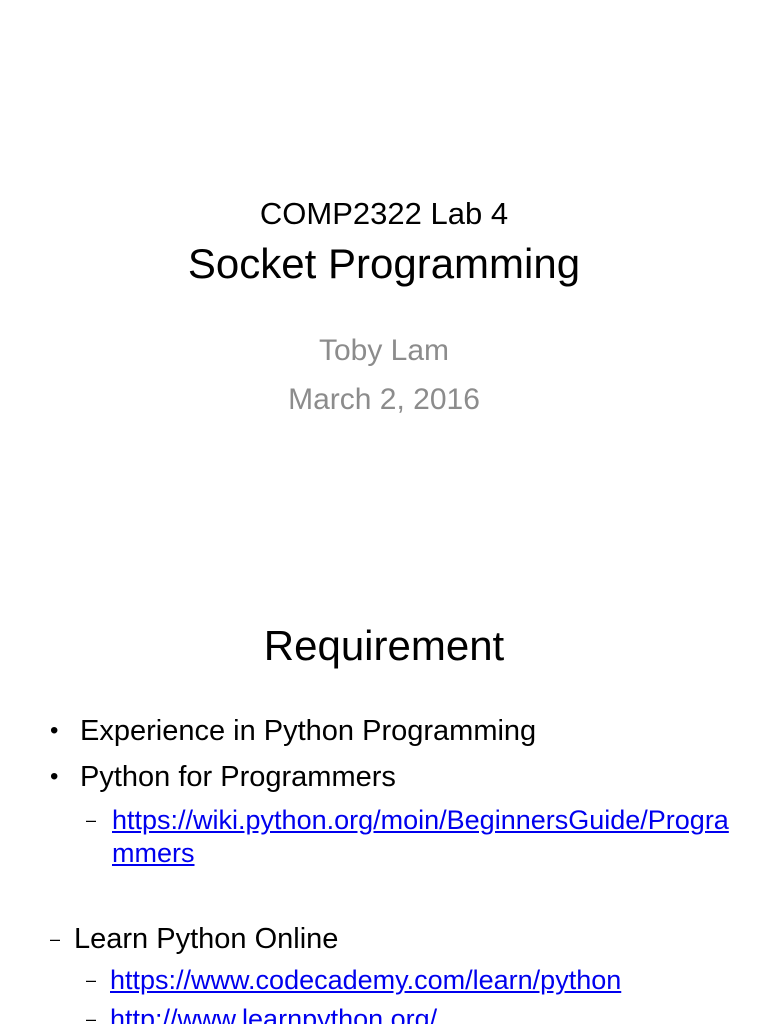 This screenshot has height=1024, width=768. I want to click on learn-python-online-label: Learn Python Online, so click(206, 939).